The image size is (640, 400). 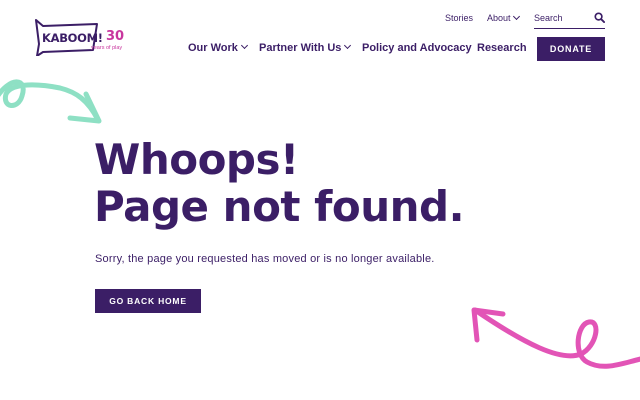 What do you see at coordinates (107, 48) in the screenshot?
I see `logo-tagline: years of play` at bounding box center [107, 48].